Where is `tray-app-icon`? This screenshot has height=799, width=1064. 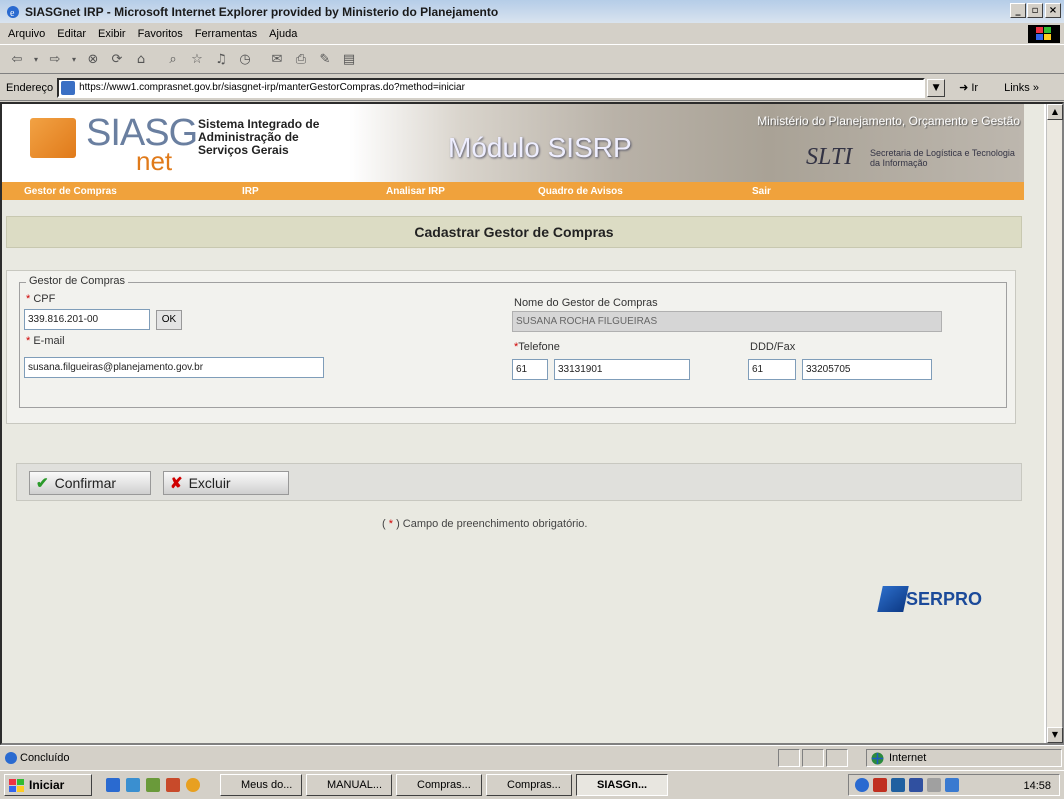 tray-app-icon is located at coordinates (898, 785).